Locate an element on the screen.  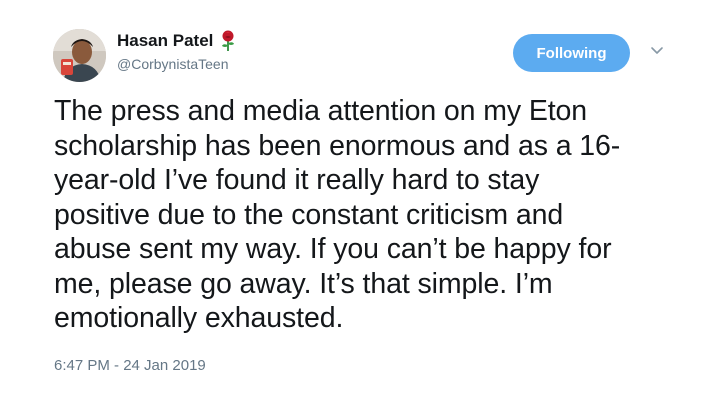
avatar is located at coordinates (79, 55).